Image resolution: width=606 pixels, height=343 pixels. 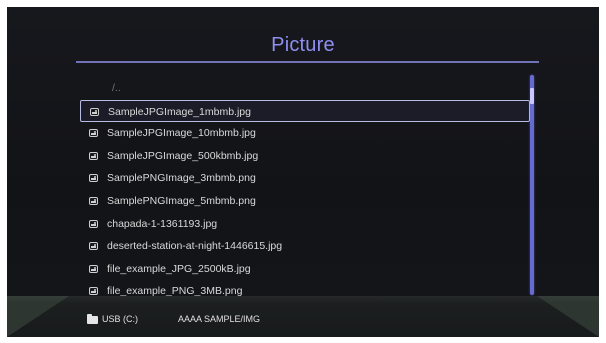 What do you see at coordinates (305, 178) in the screenshot?
I see `file-list-item: SamplePNGImage_3mbmb.png` at bounding box center [305, 178].